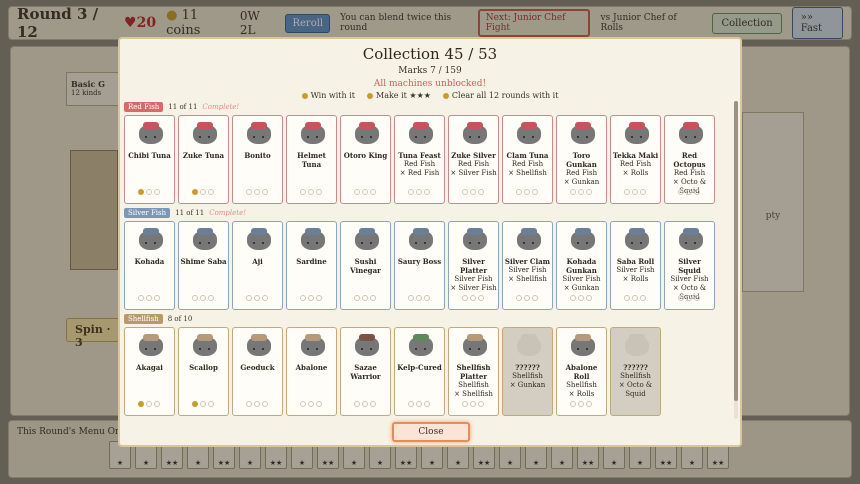 Image resolution: width=860 pixels, height=484 pixels. I want to click on collection-card: Zuke Tuna, so click(203, 159).